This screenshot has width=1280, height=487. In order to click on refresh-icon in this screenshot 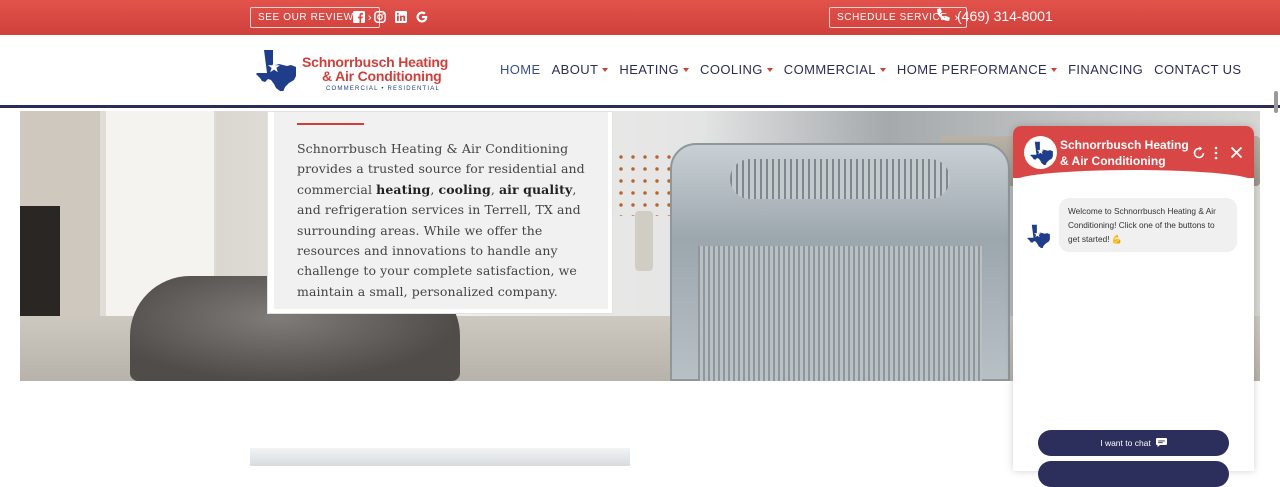, I will do `click(1199, 154)`.